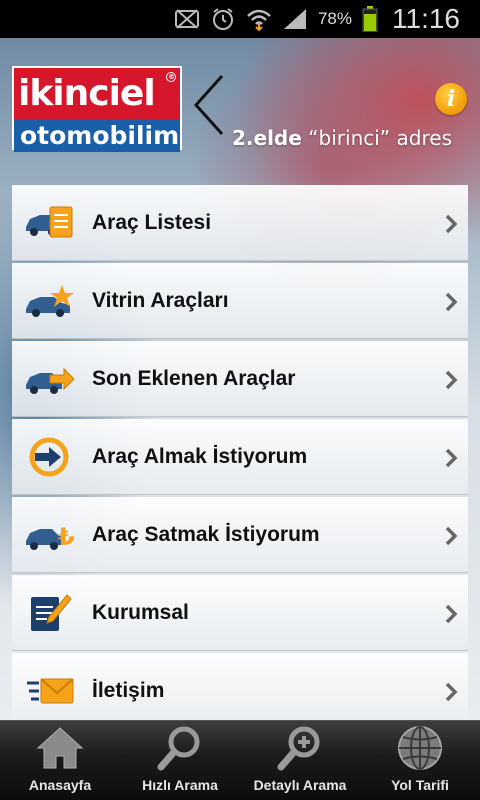  What do you see at coordinates (50, 223) in the screenshot?
I see `car-list-icon` at bounding box center [50, 223].